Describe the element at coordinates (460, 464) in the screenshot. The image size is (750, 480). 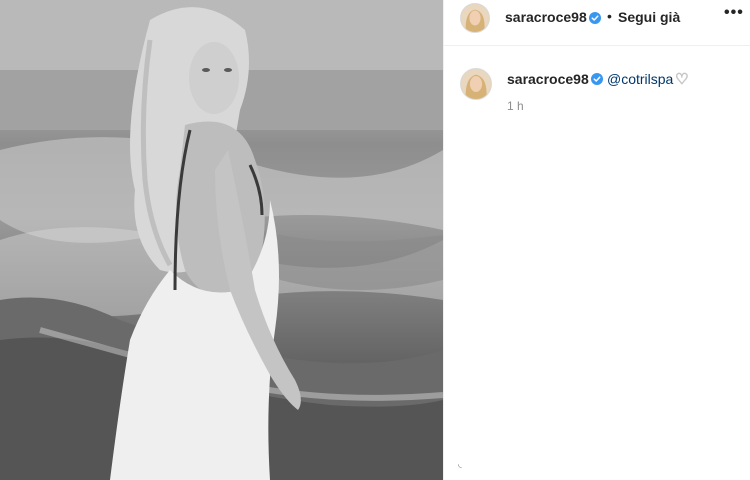
I see `scroll-indicator-icon: ◟` at that location.